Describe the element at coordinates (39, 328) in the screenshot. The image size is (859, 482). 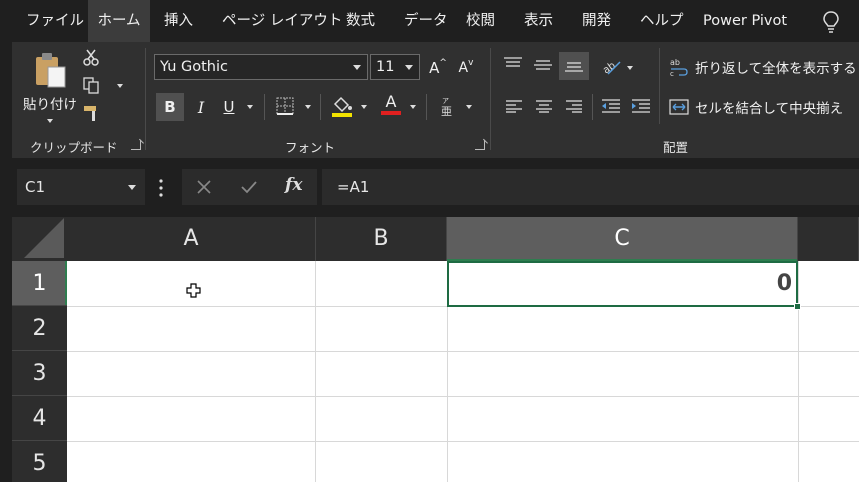
I see `row-header-2: 2` at that location.